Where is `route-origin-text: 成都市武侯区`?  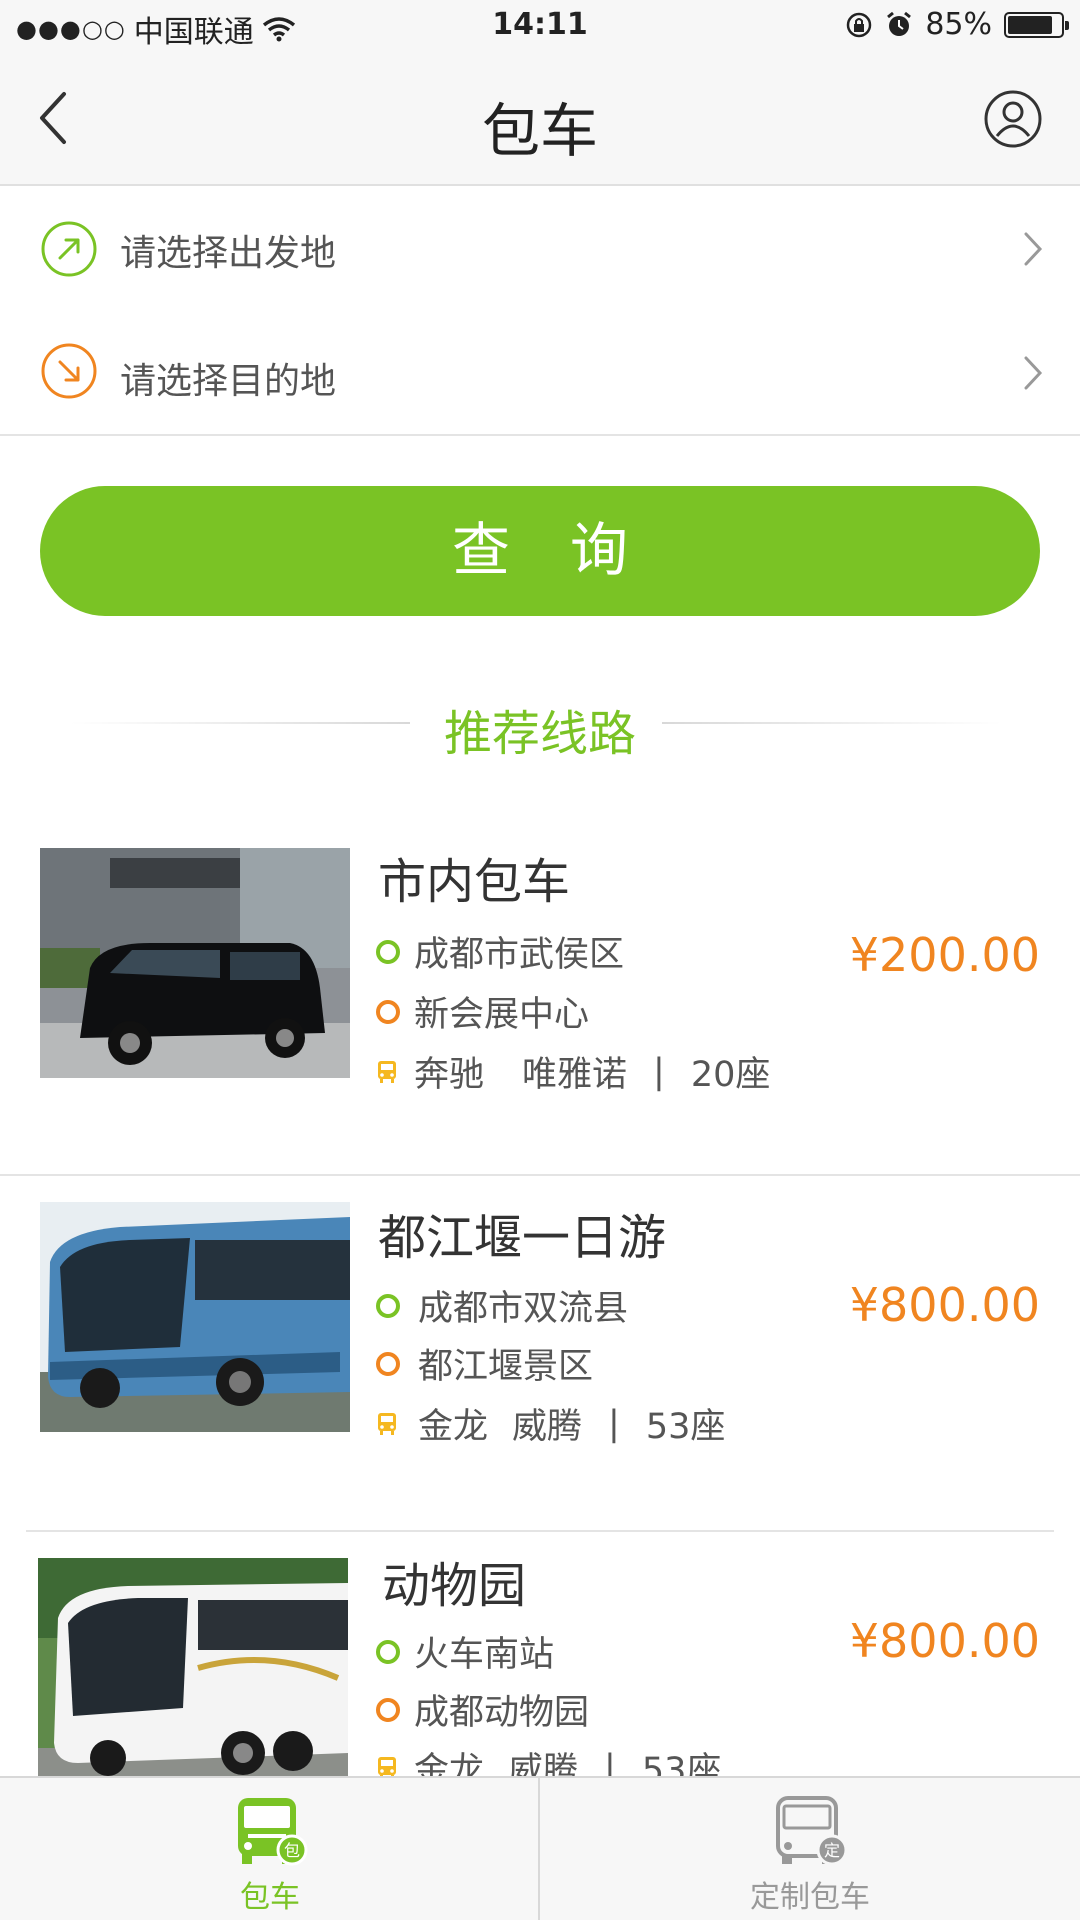
route-origin-text: 成都市武侯区 is located at coordinates (519, 955).